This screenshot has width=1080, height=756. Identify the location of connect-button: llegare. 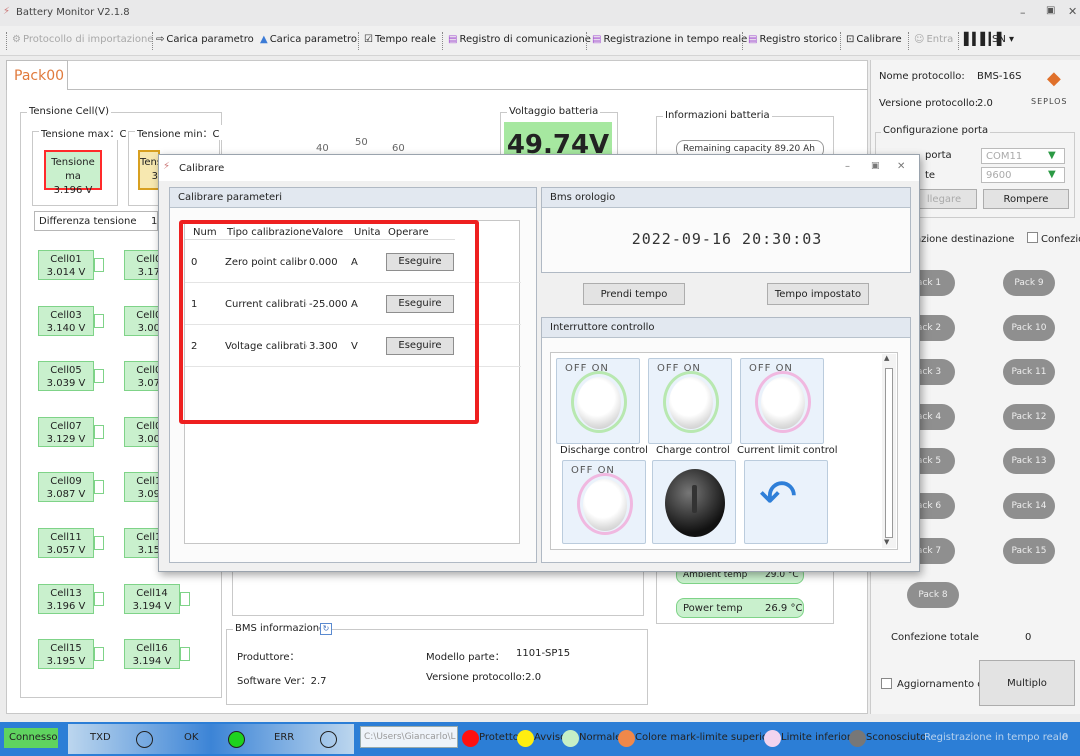
(944, 199).